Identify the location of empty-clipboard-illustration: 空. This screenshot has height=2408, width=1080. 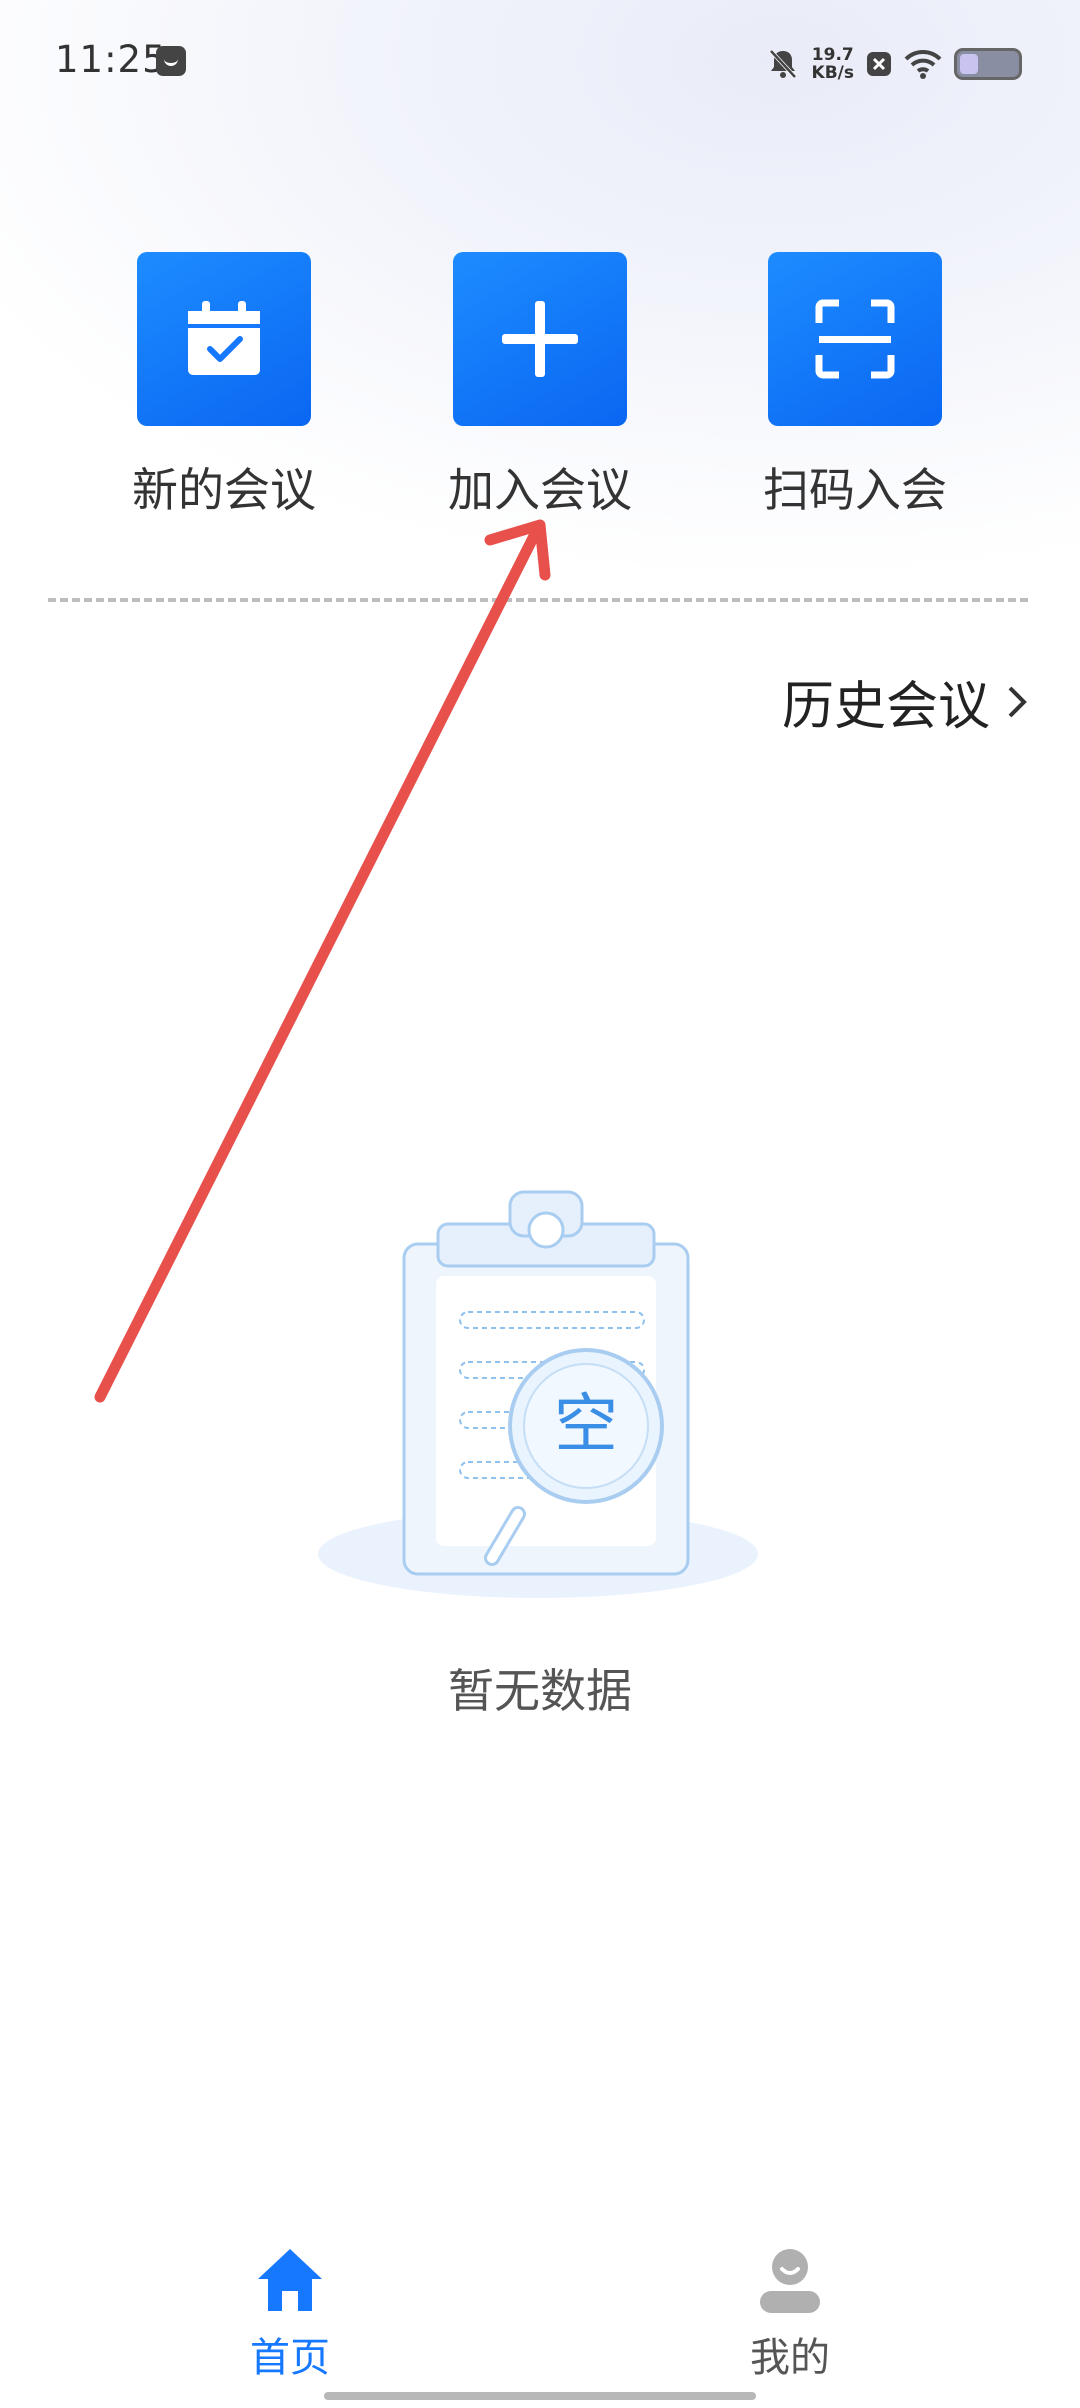
(538, 1394).